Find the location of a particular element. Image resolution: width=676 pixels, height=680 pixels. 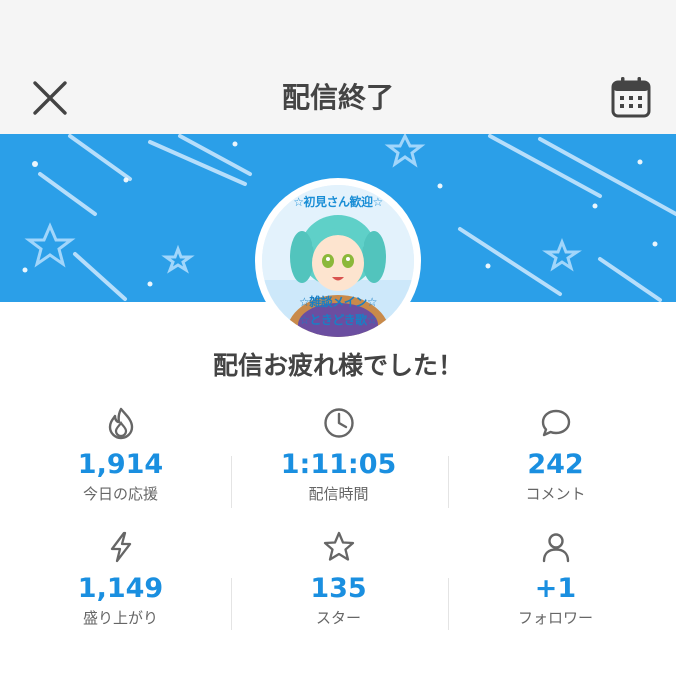

stat-comments: 242 コメント is located at coordinates (555, 455).